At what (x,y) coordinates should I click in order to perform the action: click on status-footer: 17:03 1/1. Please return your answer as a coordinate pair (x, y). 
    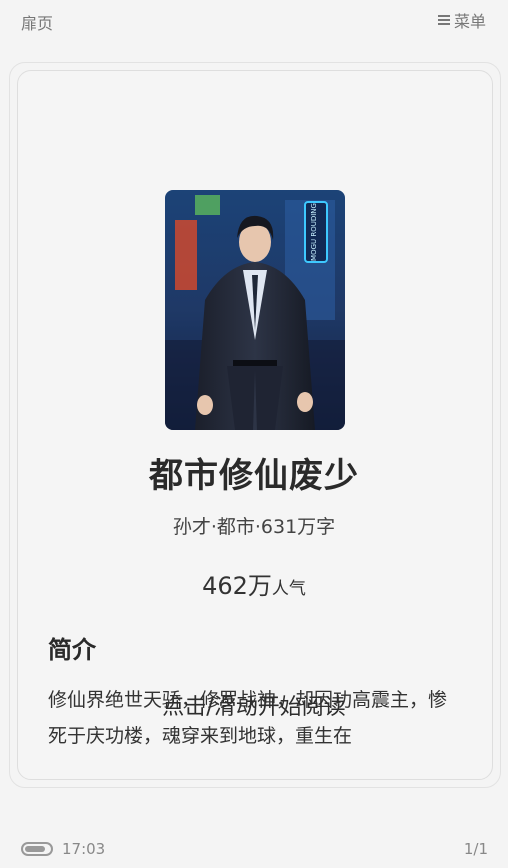
    Looking at the image, I should click on (254, 849).